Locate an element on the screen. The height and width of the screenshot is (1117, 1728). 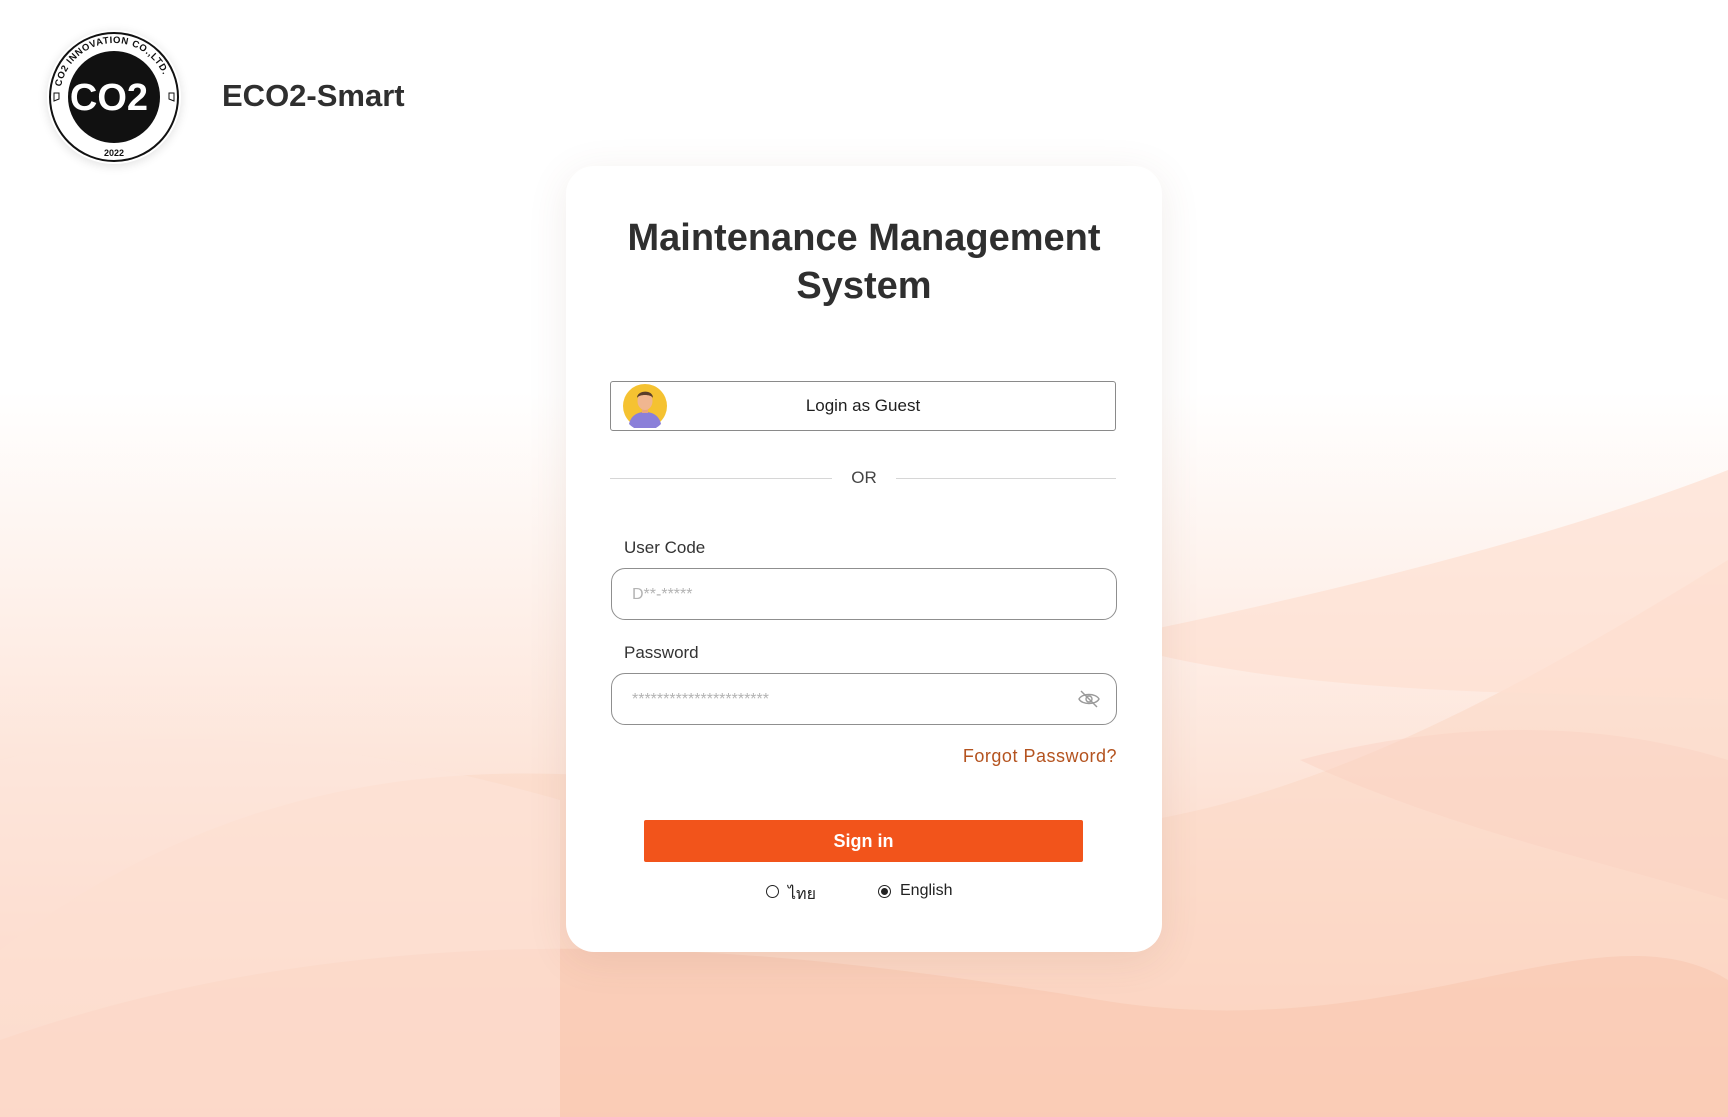
company-logo: CO2 INNOVATION CO.,LTD. CO2 2022 is located at coordinates (114, 97).